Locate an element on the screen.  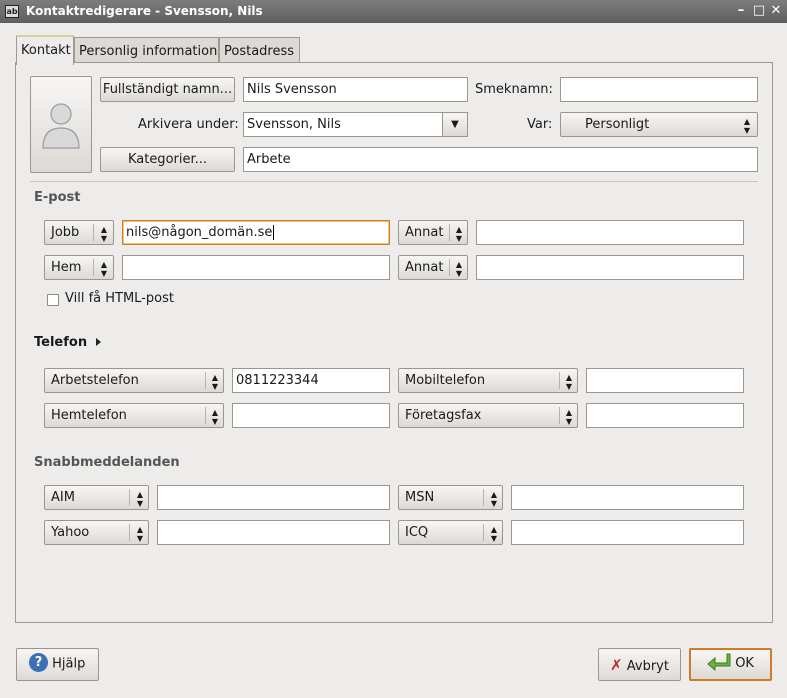
fullname-field: Nils Svensson is located at coordinates (355, 89).